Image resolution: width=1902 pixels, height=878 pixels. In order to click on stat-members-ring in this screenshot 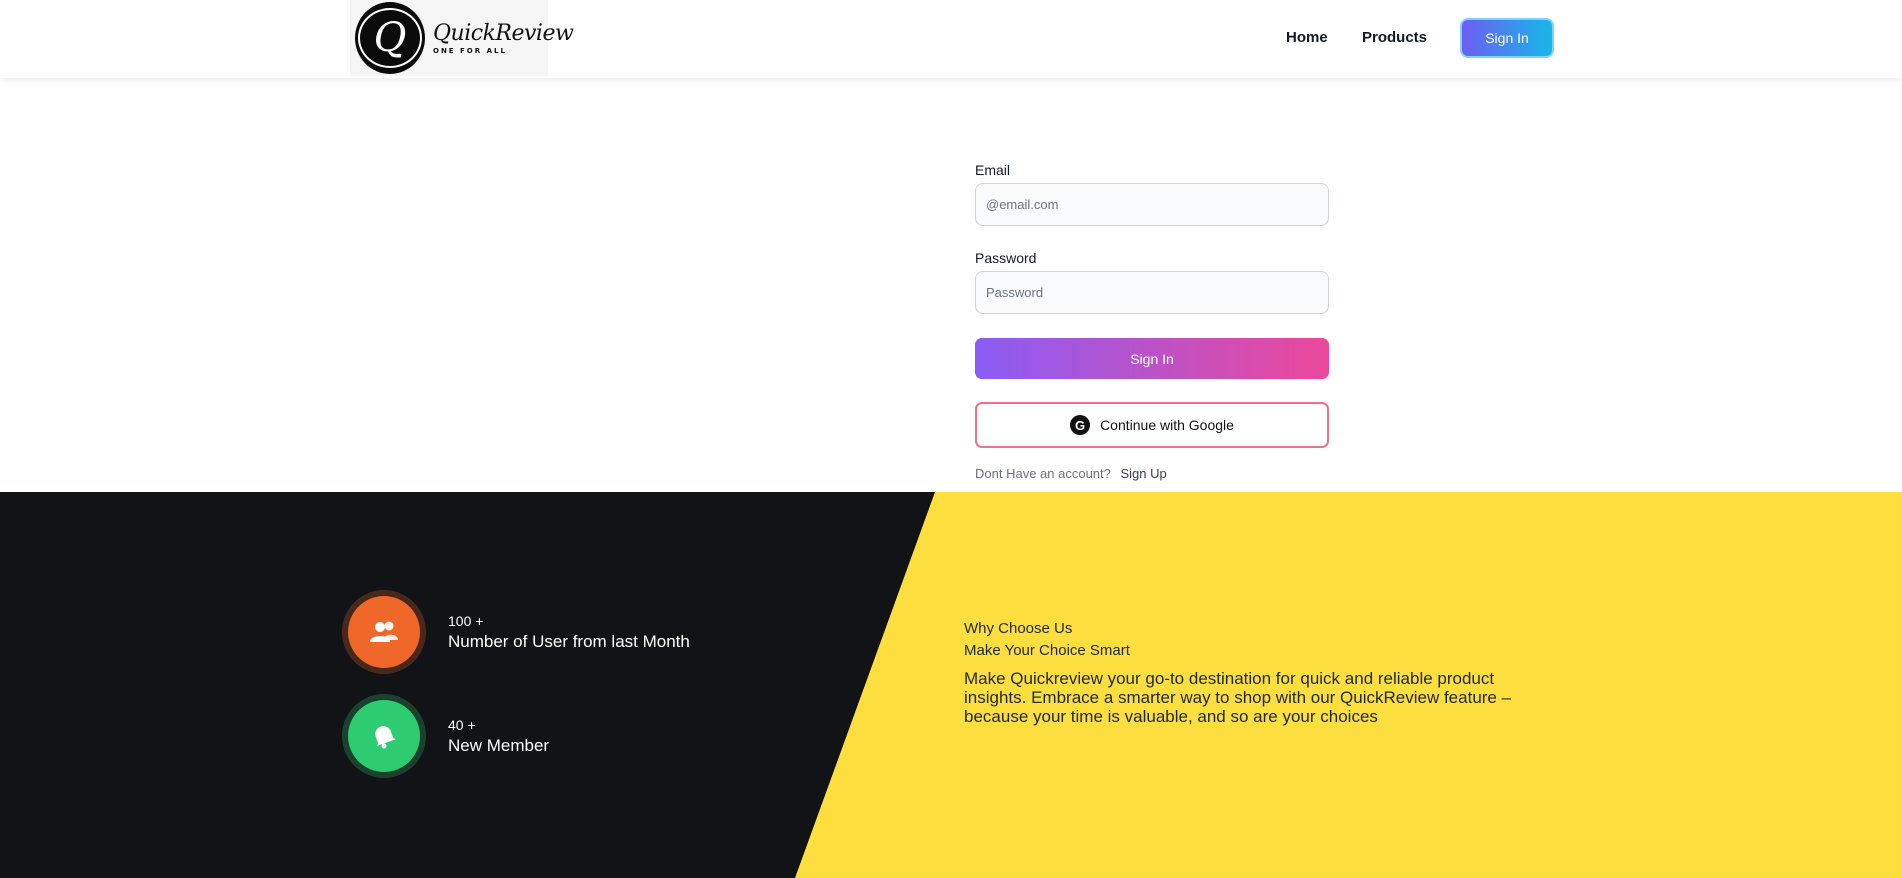, I will do `click(384, 736)`.